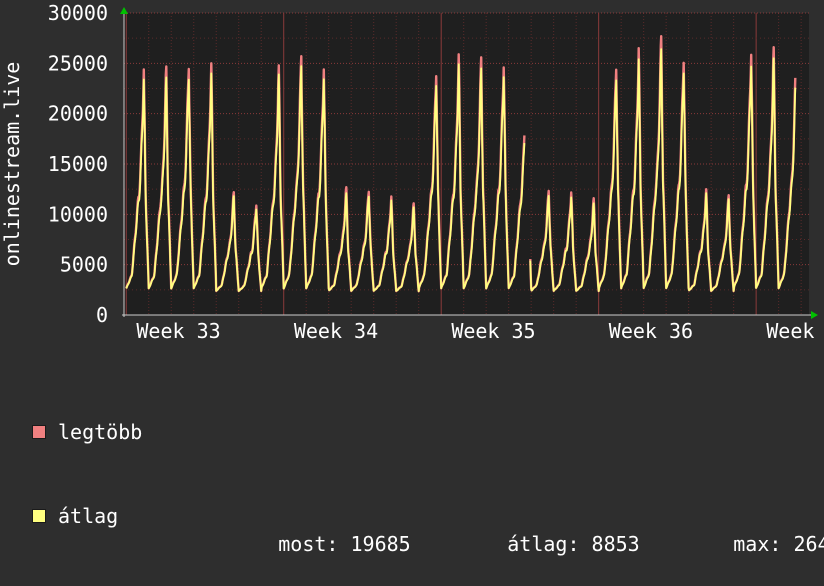  I want to click on stat-max: max: 26459, so click(742, 544).